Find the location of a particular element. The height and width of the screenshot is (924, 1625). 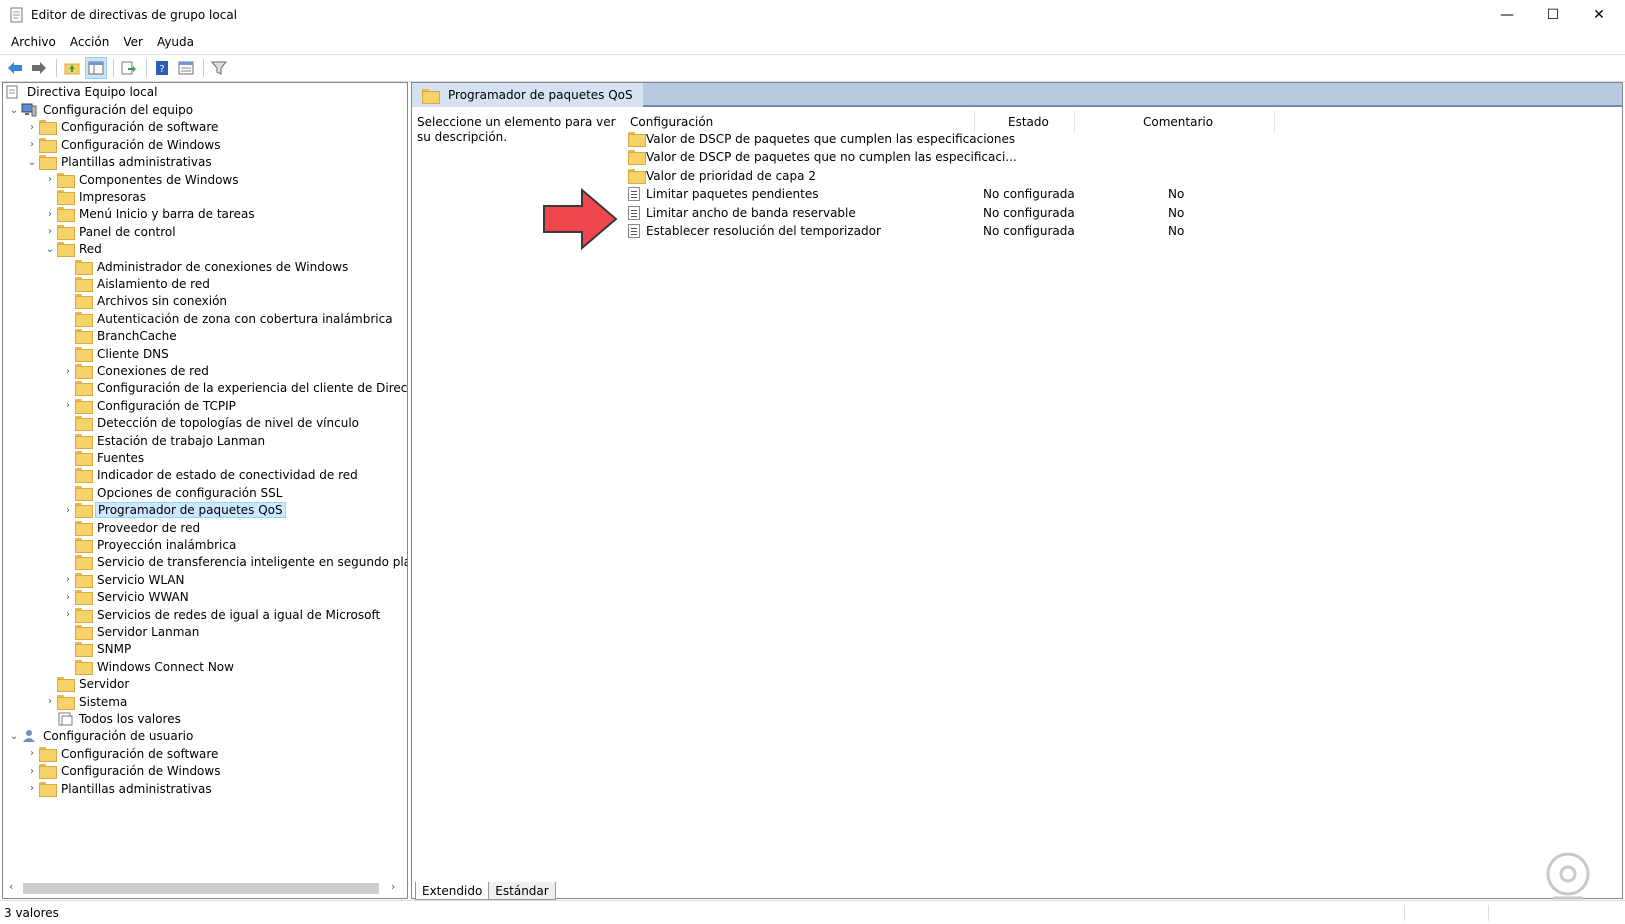

tree-item: › Servicio WWAN is located at coordinates (126, 597).